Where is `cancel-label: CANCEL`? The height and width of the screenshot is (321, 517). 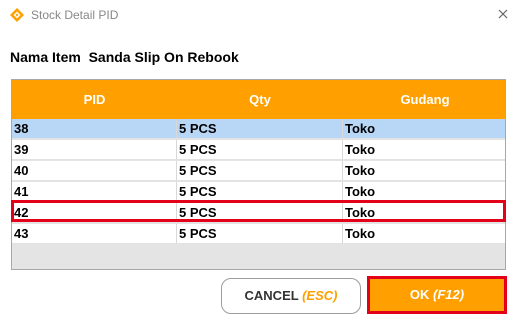 cancel-label: CANCEL is located at coordinates (271, 295).